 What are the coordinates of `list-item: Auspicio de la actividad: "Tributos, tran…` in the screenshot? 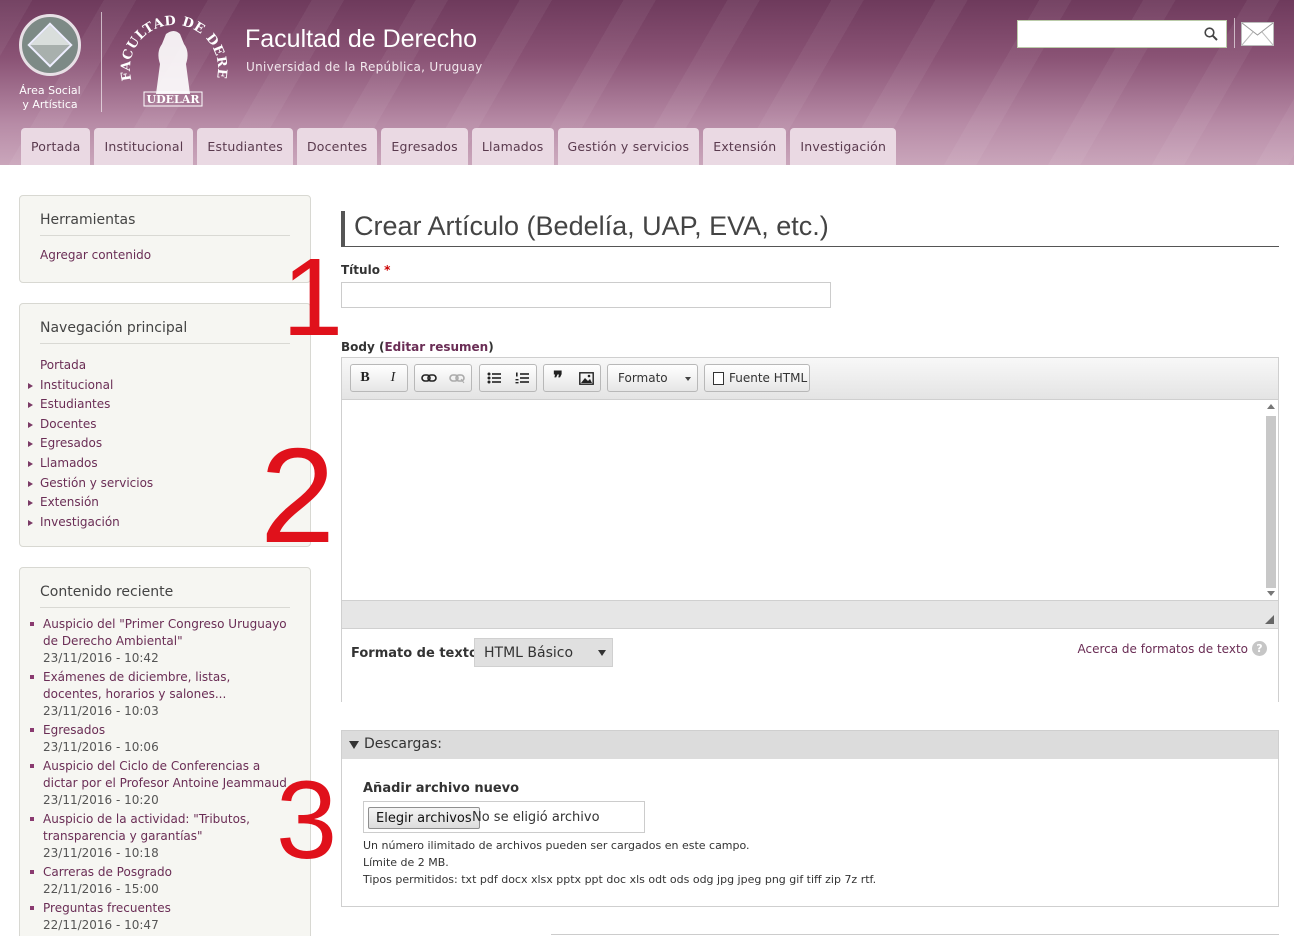 It's located at (160, 836).